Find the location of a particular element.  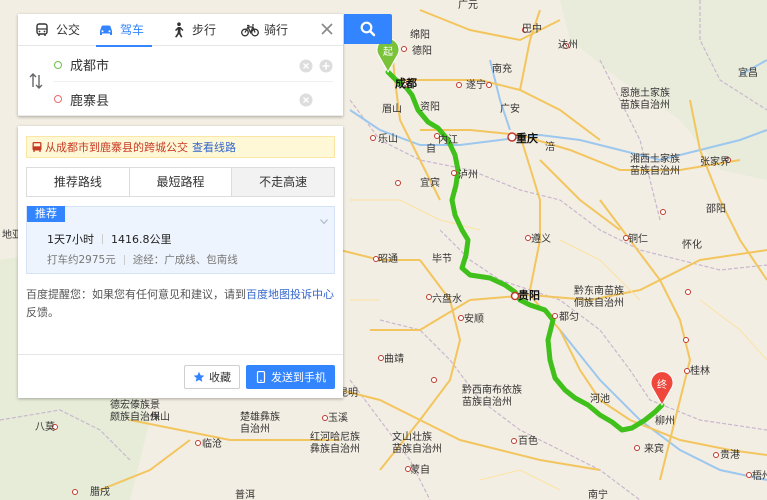

map-label-duyun: 都匀 is located at coordinates (569, 317).